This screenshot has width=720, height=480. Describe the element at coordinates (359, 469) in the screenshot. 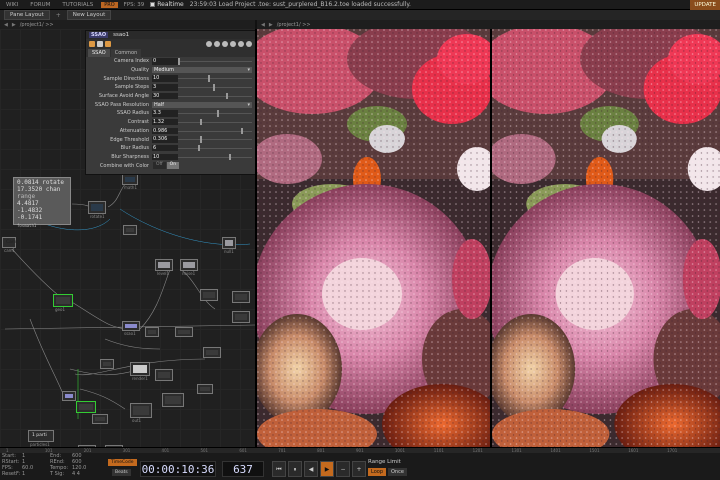

I see `step-plus-icon: +` at that location.